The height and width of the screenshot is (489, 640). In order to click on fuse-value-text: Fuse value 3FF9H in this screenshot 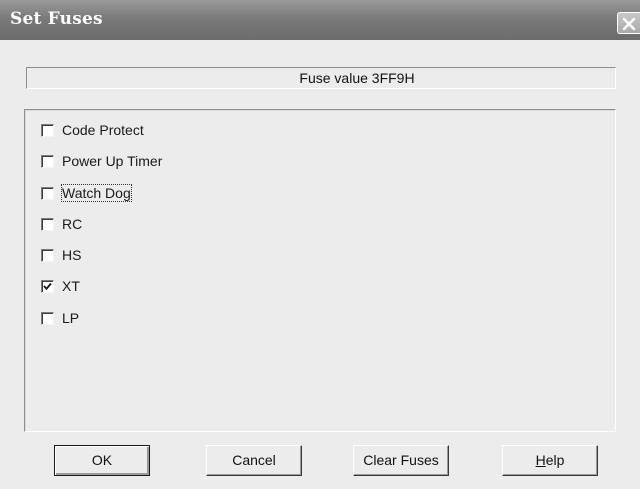, I will do `click(357, 78)`.